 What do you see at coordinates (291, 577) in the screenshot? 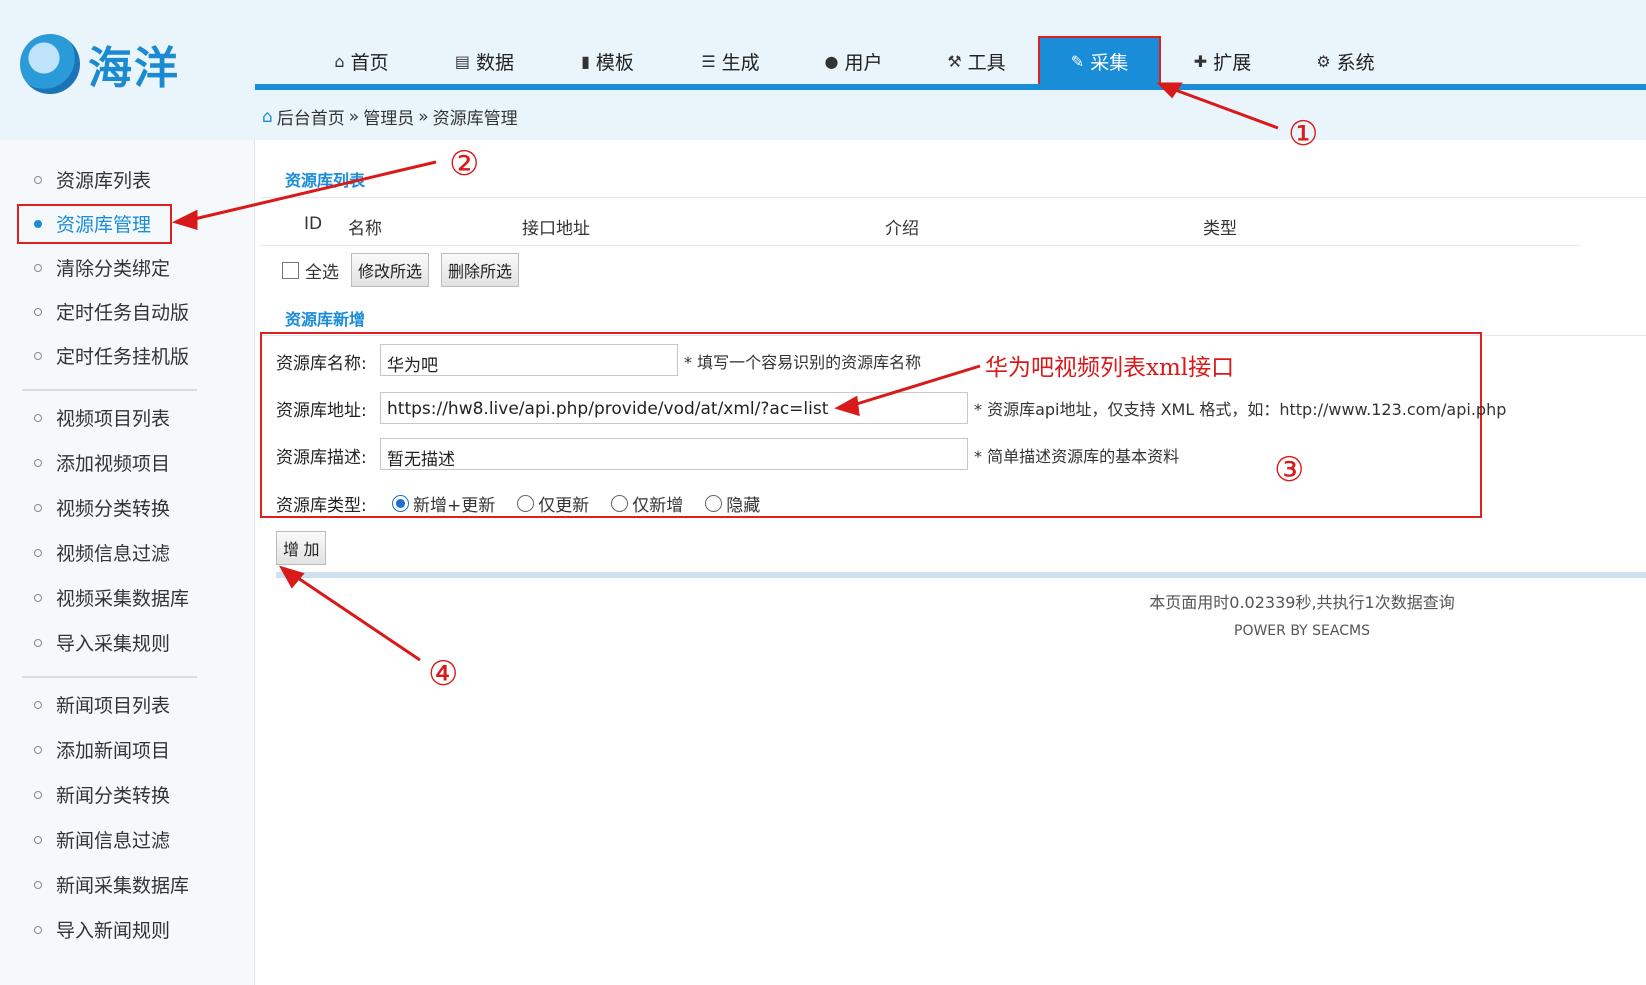
I see `arrow-4-head` at bounding box center [291, 577].